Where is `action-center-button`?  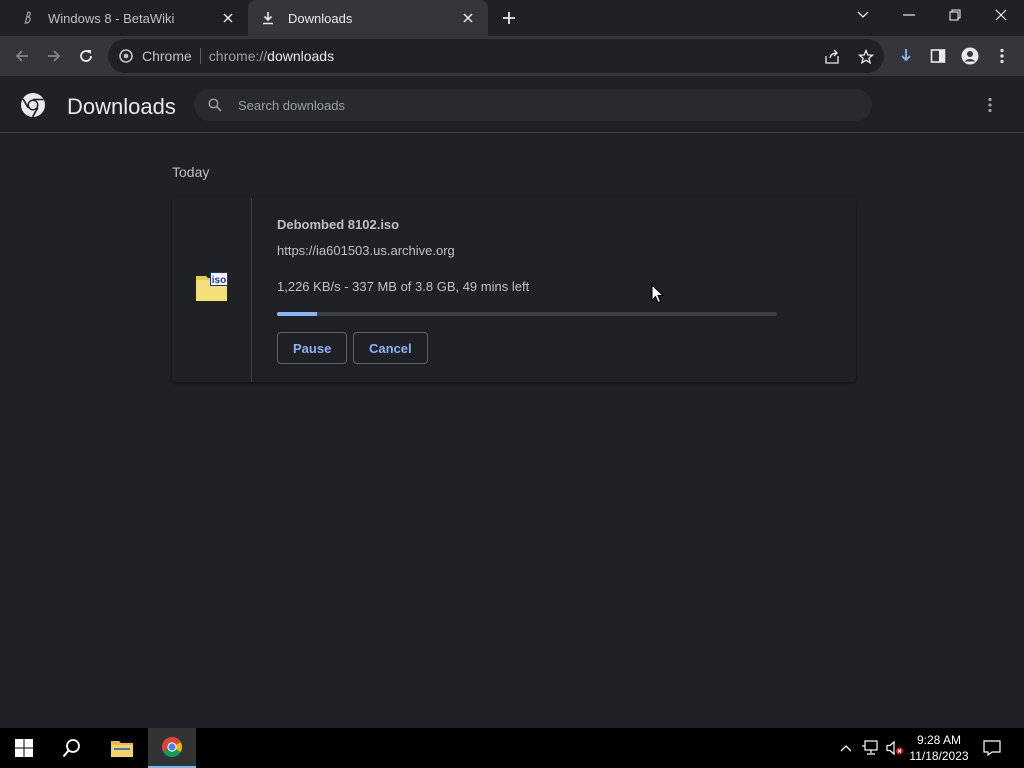 action-center-button is located at coordinates (992, 748).